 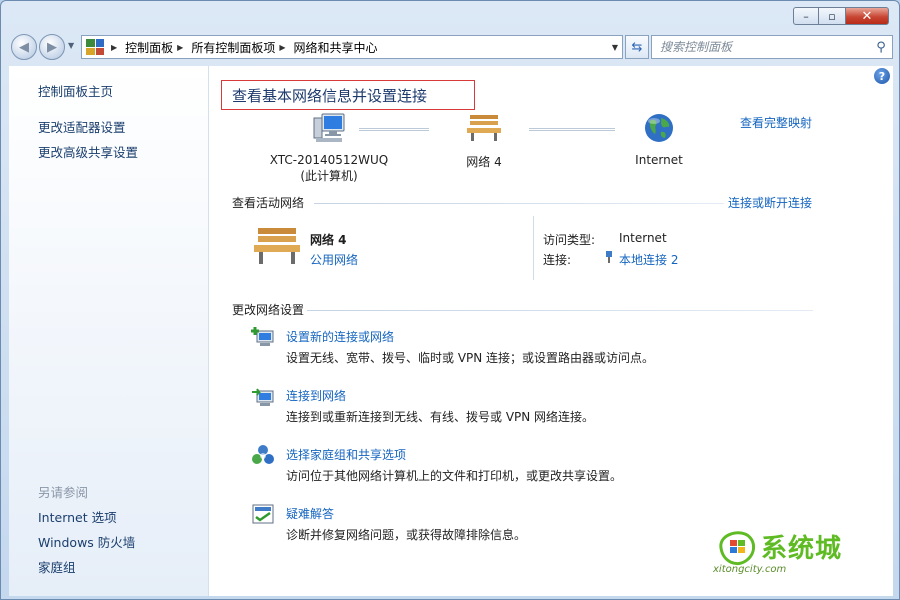 I want to click on breadcrumb-all-items: 所有控制面板项, so click(x=233, y=47).